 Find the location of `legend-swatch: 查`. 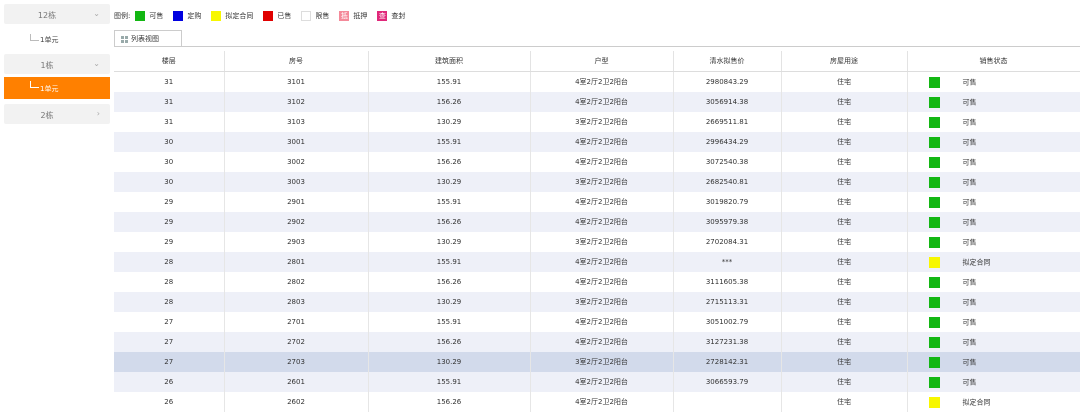

legend-swatch: 查 is located at coordinates (382, 16).